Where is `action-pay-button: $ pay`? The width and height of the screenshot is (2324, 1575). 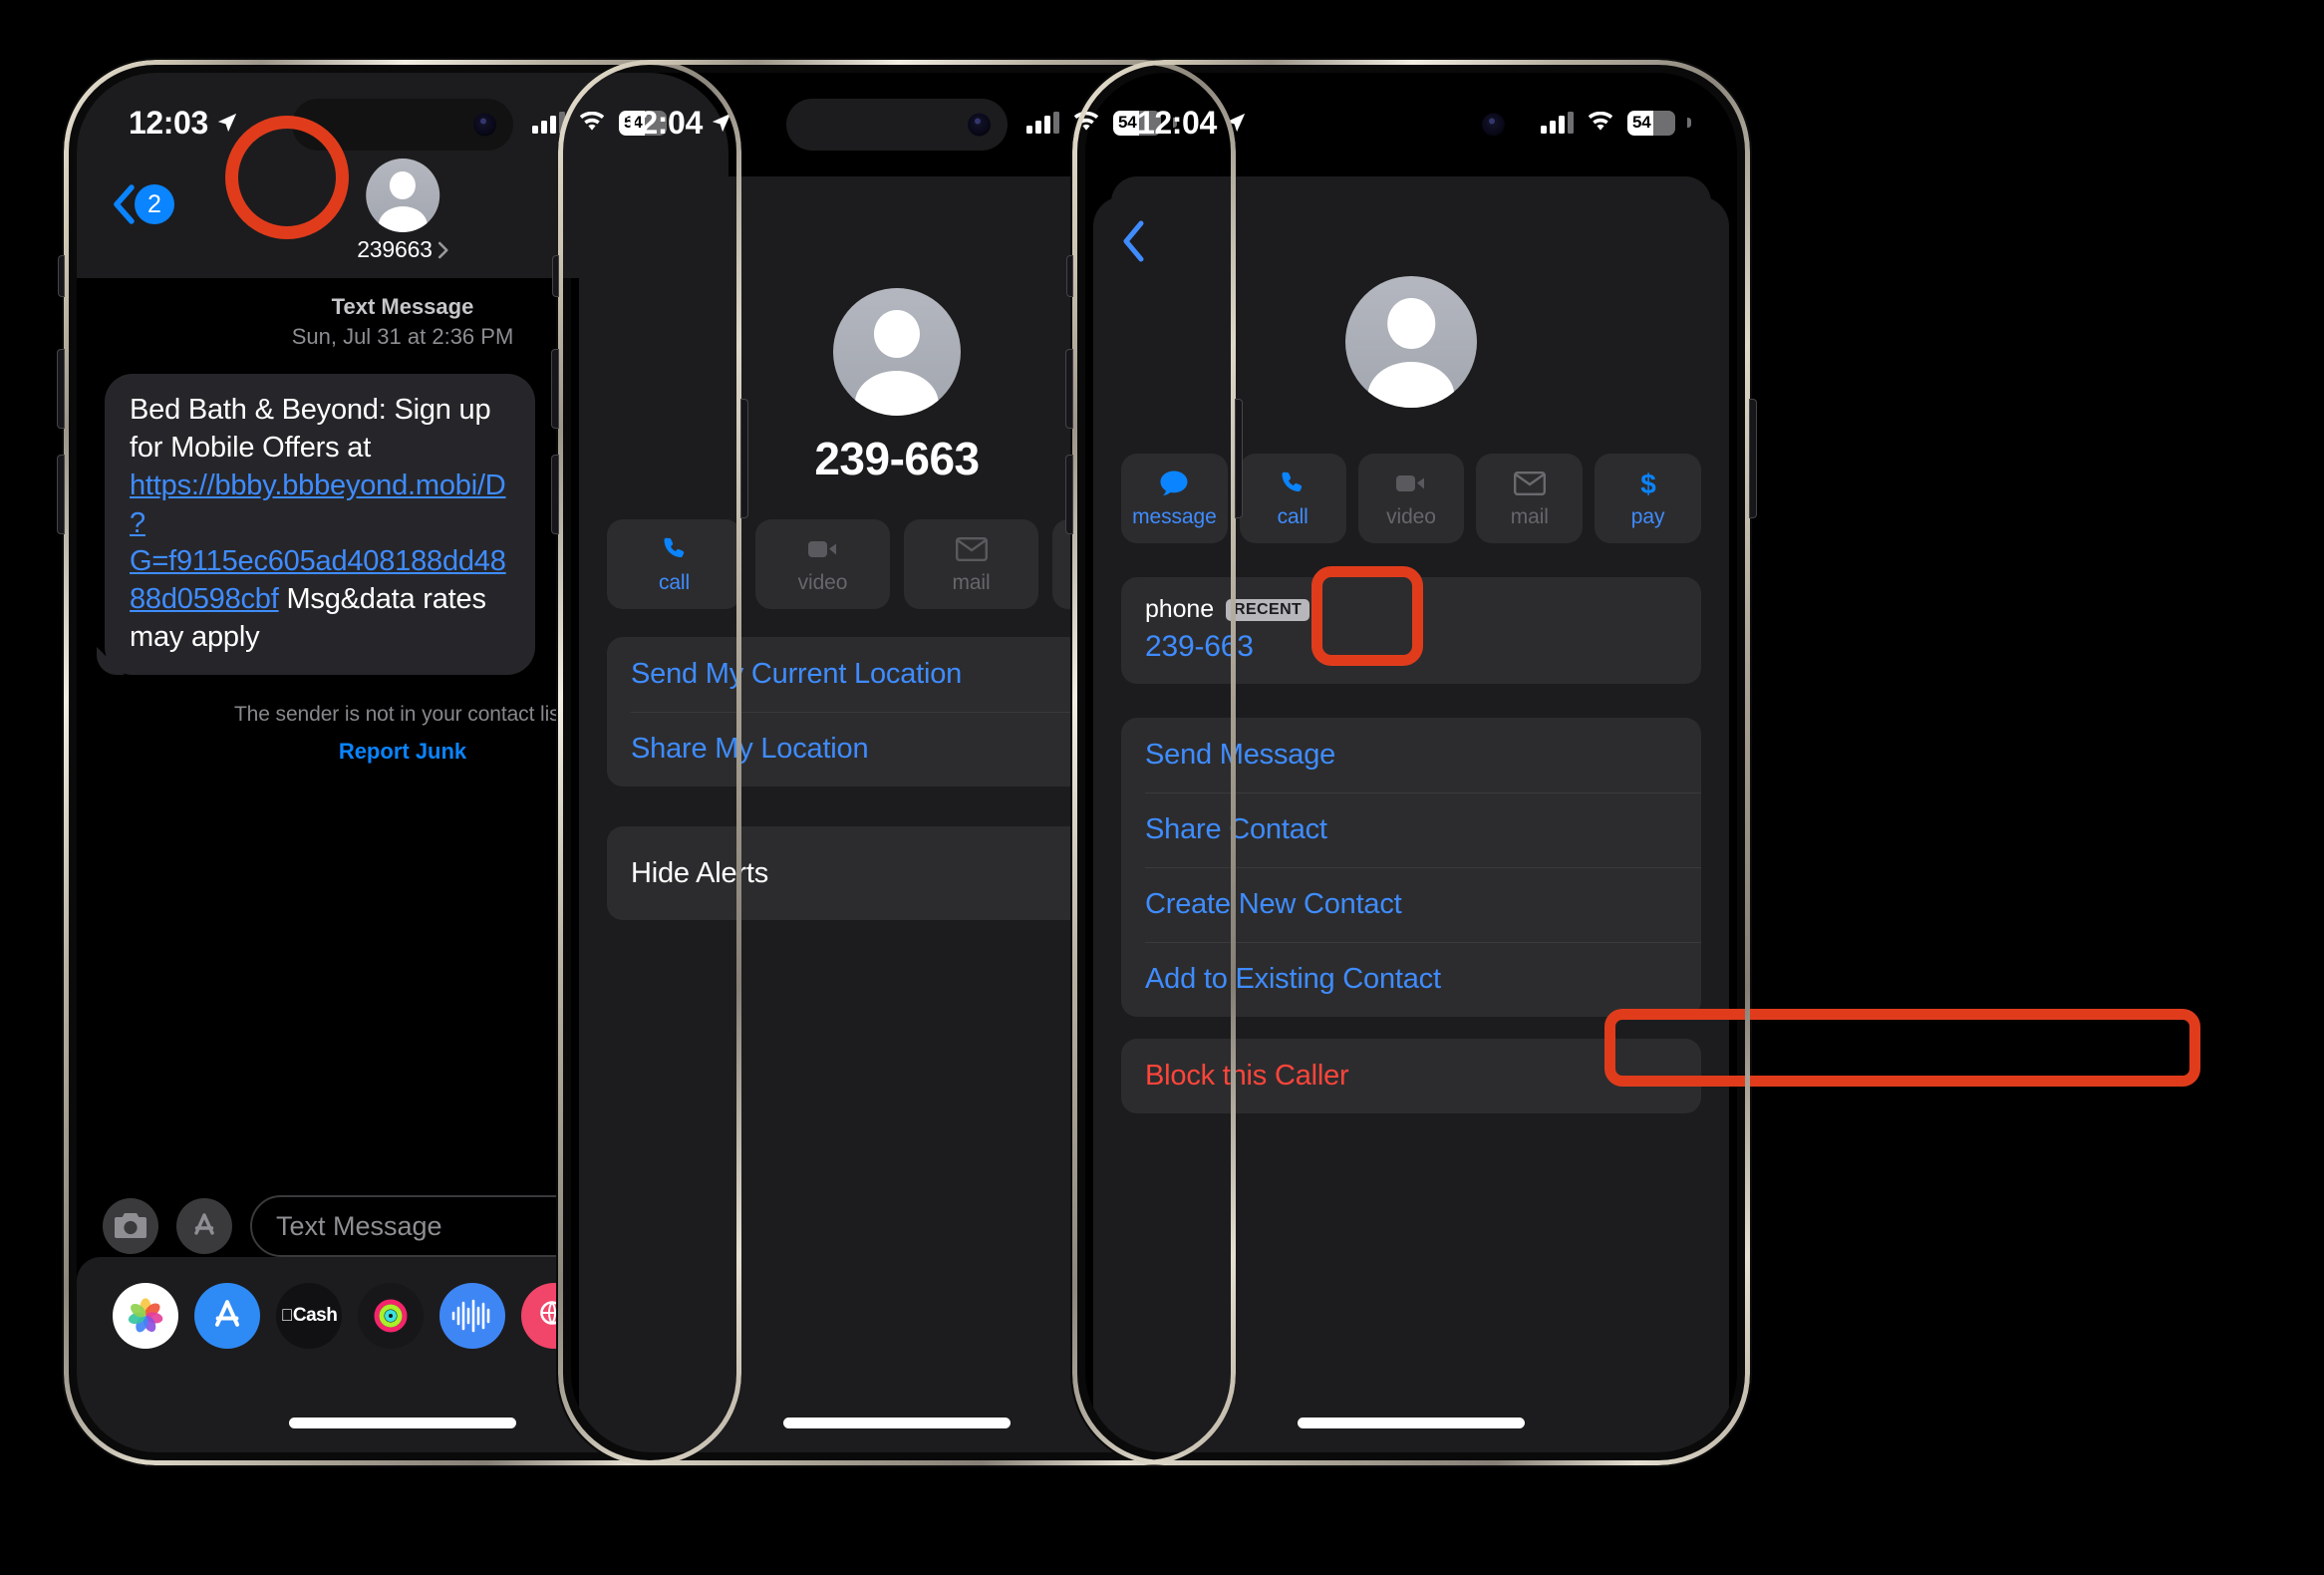
action-pay-button: $ pay is located at coordinates (1648, 498).